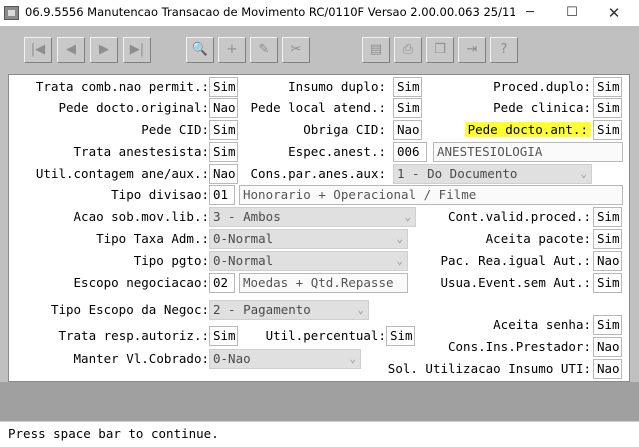 The image size is (639, 447). I want to click on tipo-pgto-value: 0-Normal, so click(243, 260).